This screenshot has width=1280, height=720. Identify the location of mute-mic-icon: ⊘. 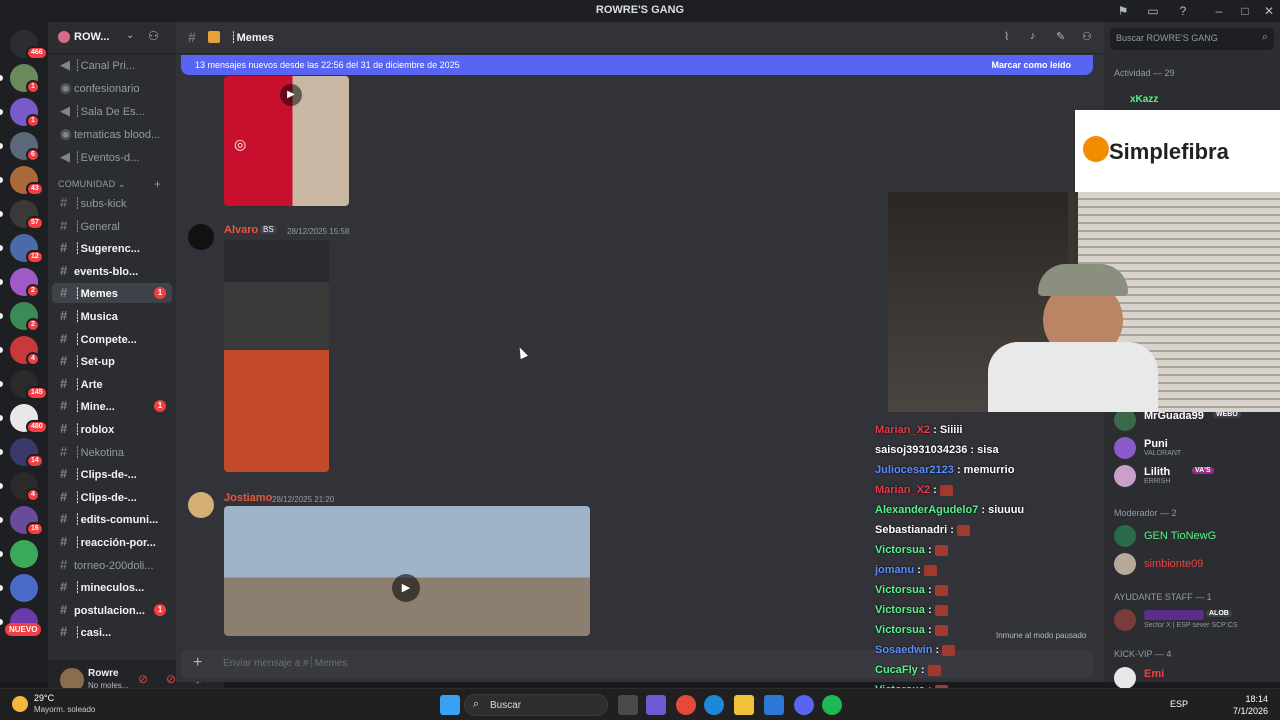
(143, 679).